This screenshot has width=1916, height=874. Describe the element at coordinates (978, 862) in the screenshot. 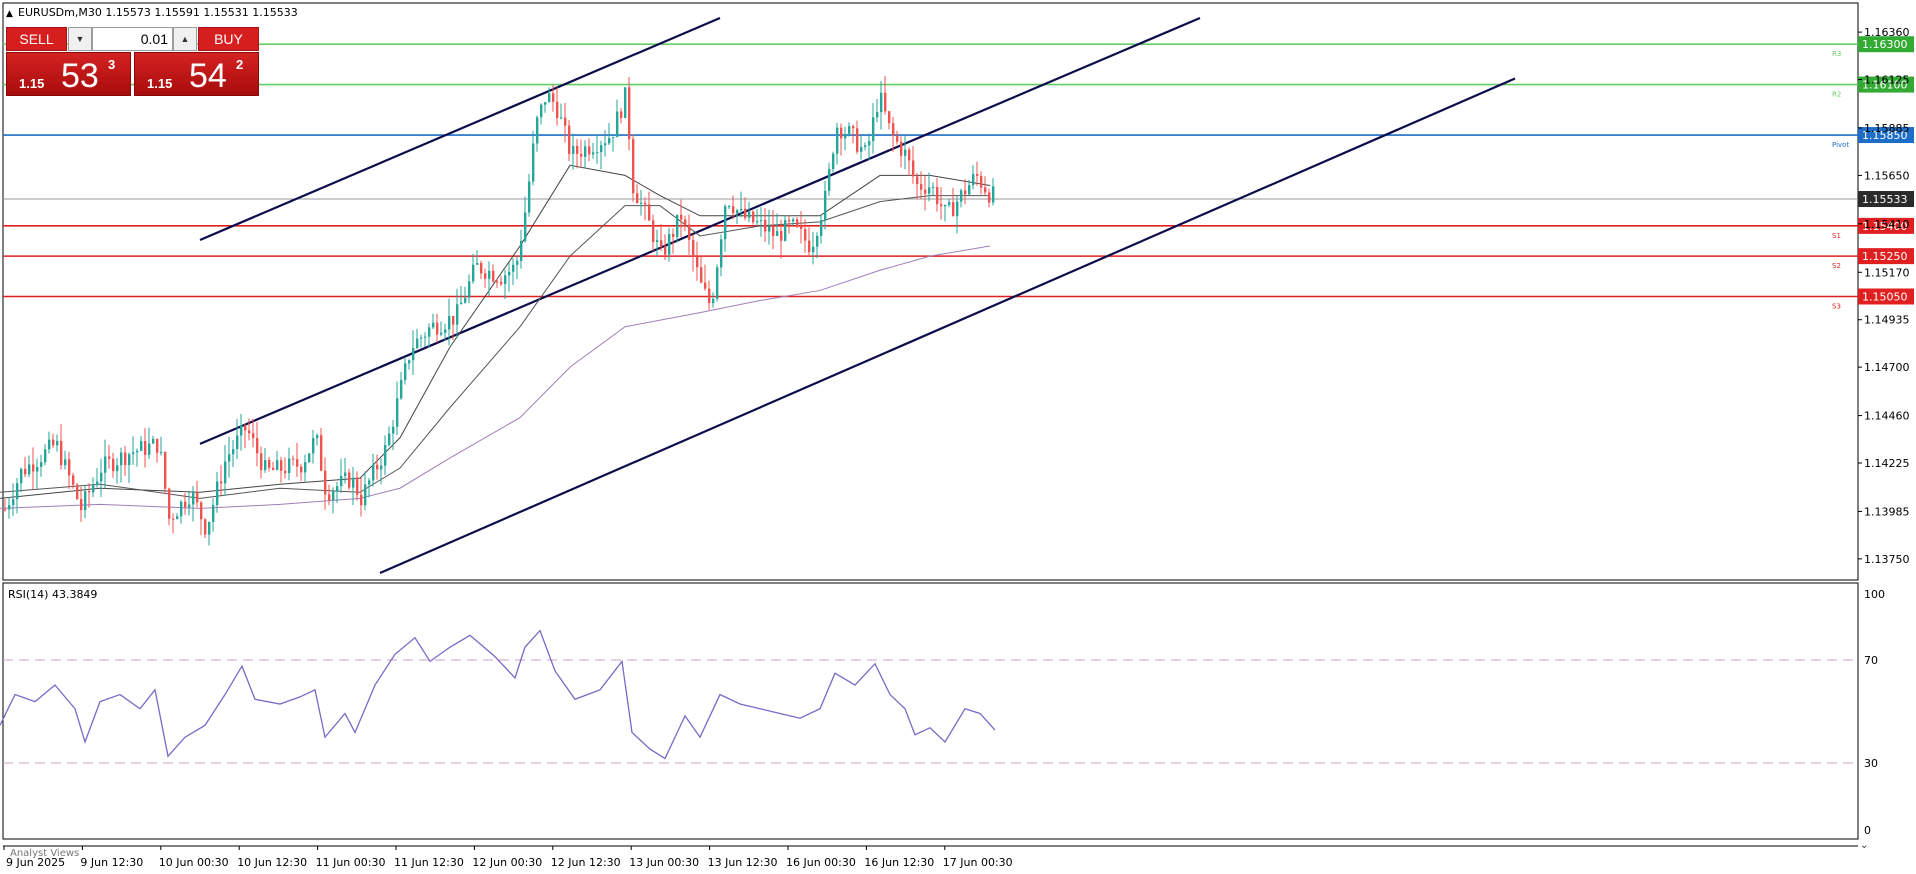

I see `time-axis-label: 17 Jun 00:30` at that location.